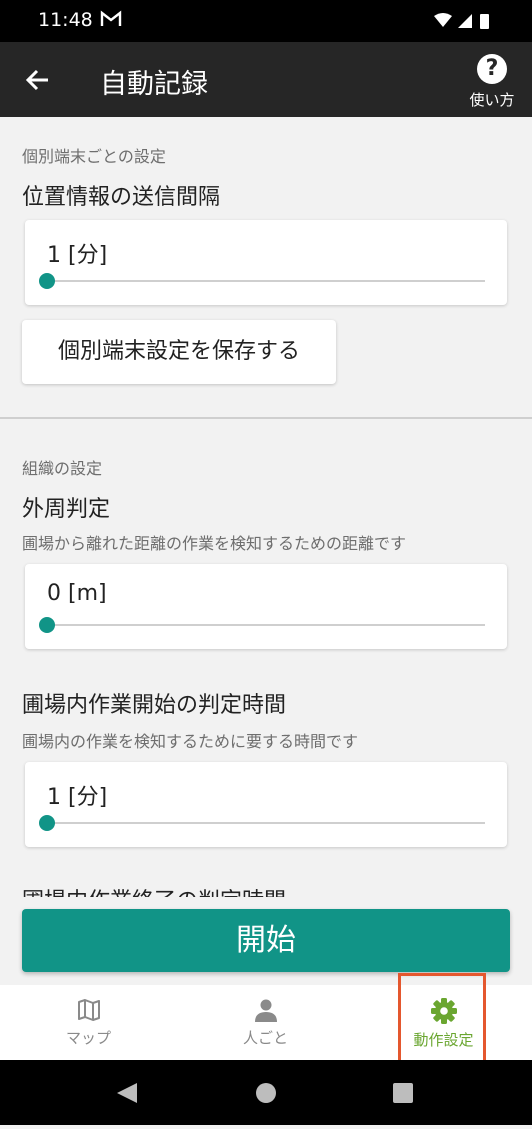  What do you see at coordinates (62, 468) in the screenshot?
I see `section-label-organization: 組織の設定` at bounding box center [62, 468].